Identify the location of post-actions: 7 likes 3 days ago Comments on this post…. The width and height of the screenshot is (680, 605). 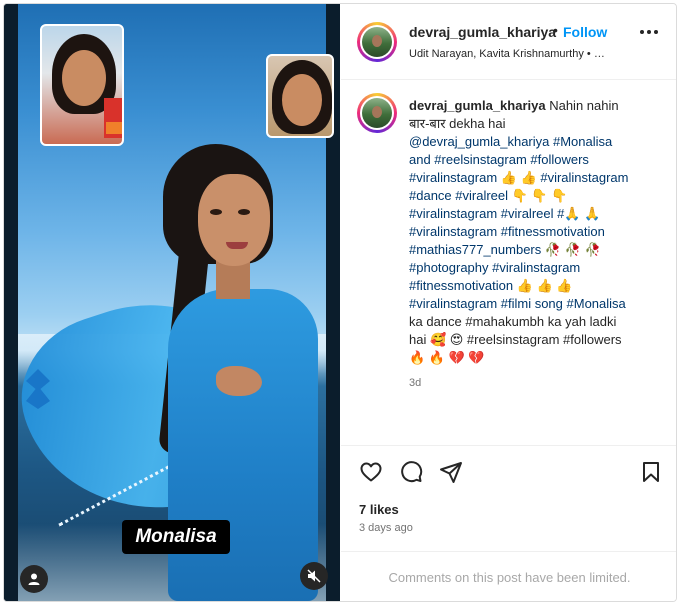
(508, 523).